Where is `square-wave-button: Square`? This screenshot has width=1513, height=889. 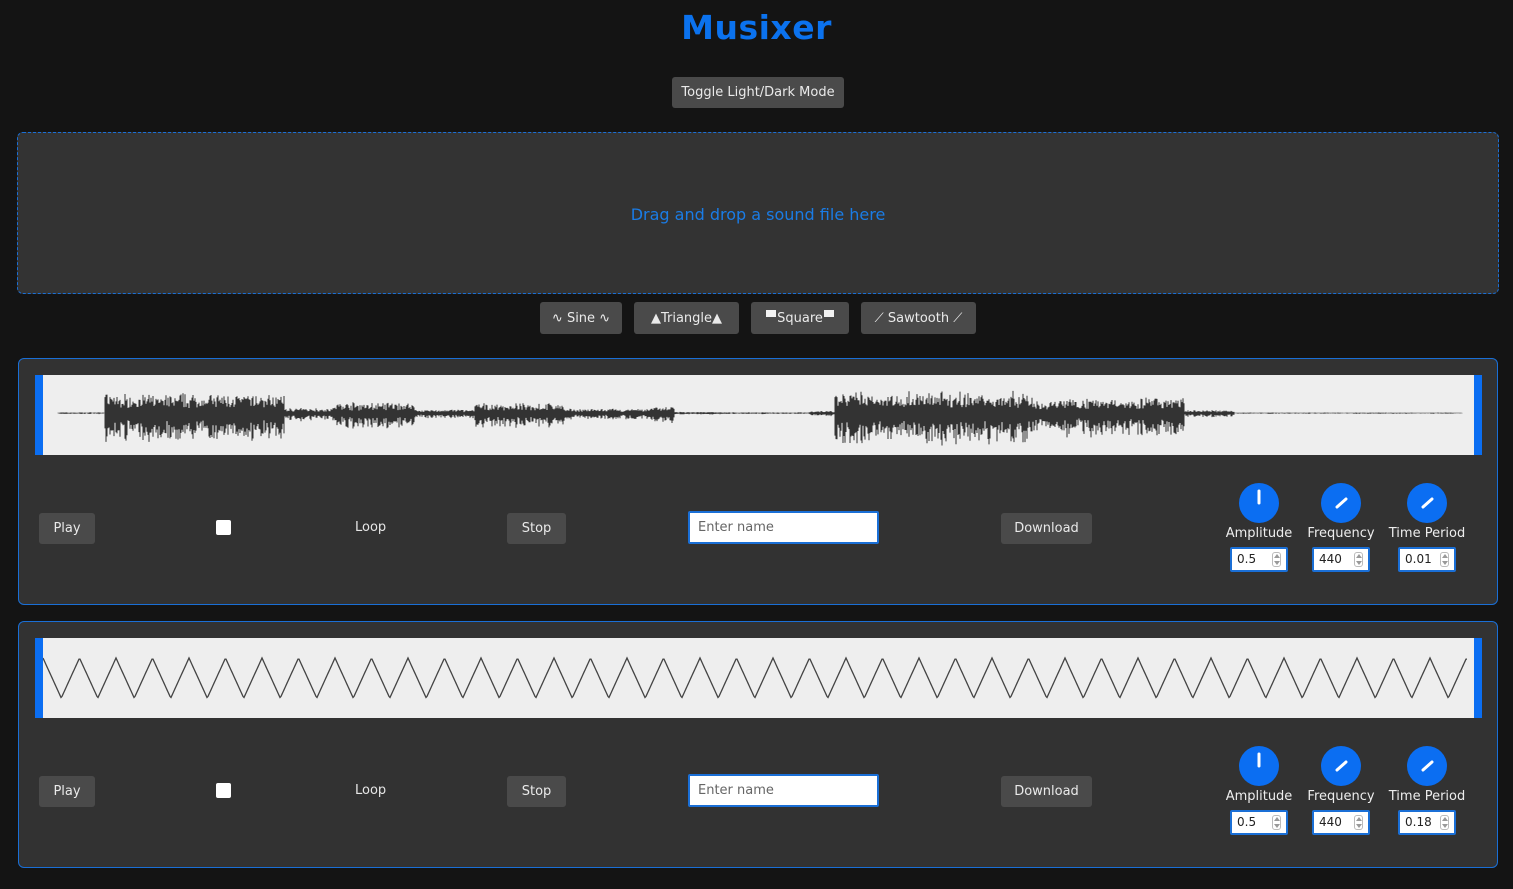
square-wave-button: Square is located at coordinates (800, 318).